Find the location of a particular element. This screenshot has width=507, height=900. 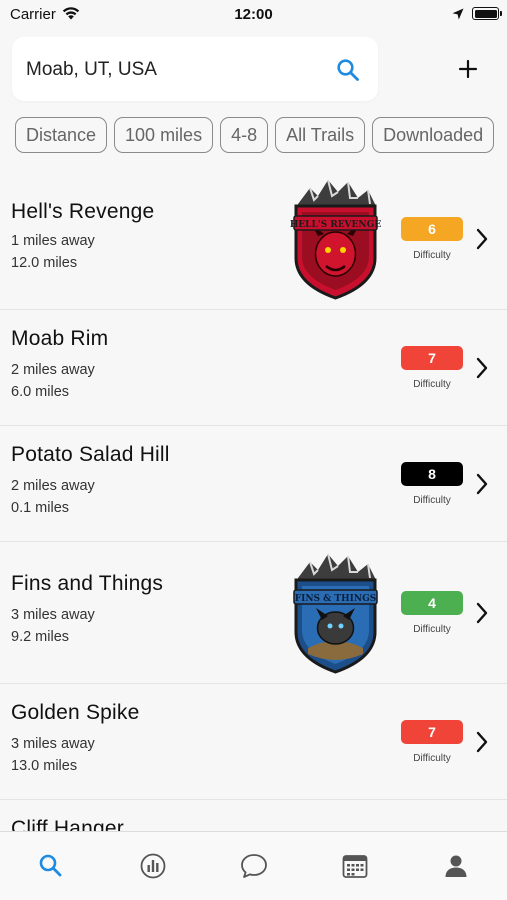

location-arrow-icon is located at coordinates (458, 16).